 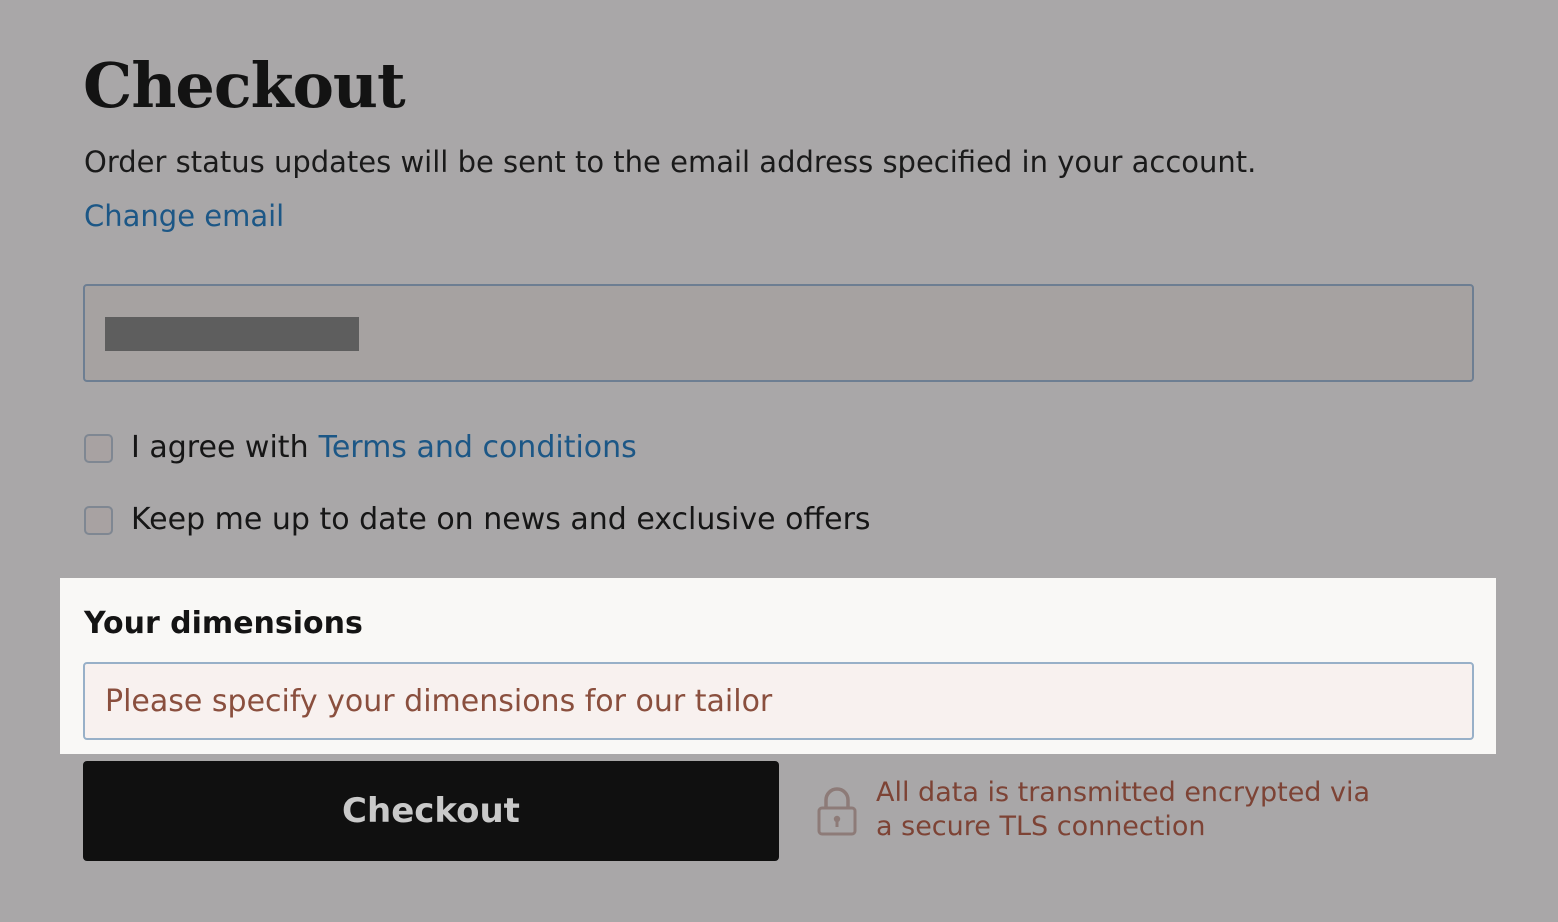 I want to click on terms-checkbox, so click(x=98, y=448).